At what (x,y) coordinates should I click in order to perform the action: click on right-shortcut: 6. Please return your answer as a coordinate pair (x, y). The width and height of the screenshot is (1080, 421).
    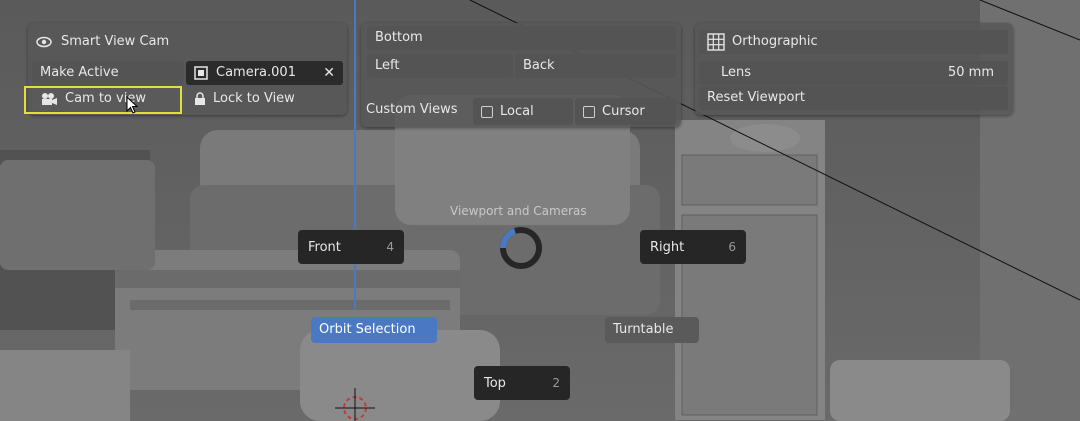
    Looking at the image, I should click on (732, 247).